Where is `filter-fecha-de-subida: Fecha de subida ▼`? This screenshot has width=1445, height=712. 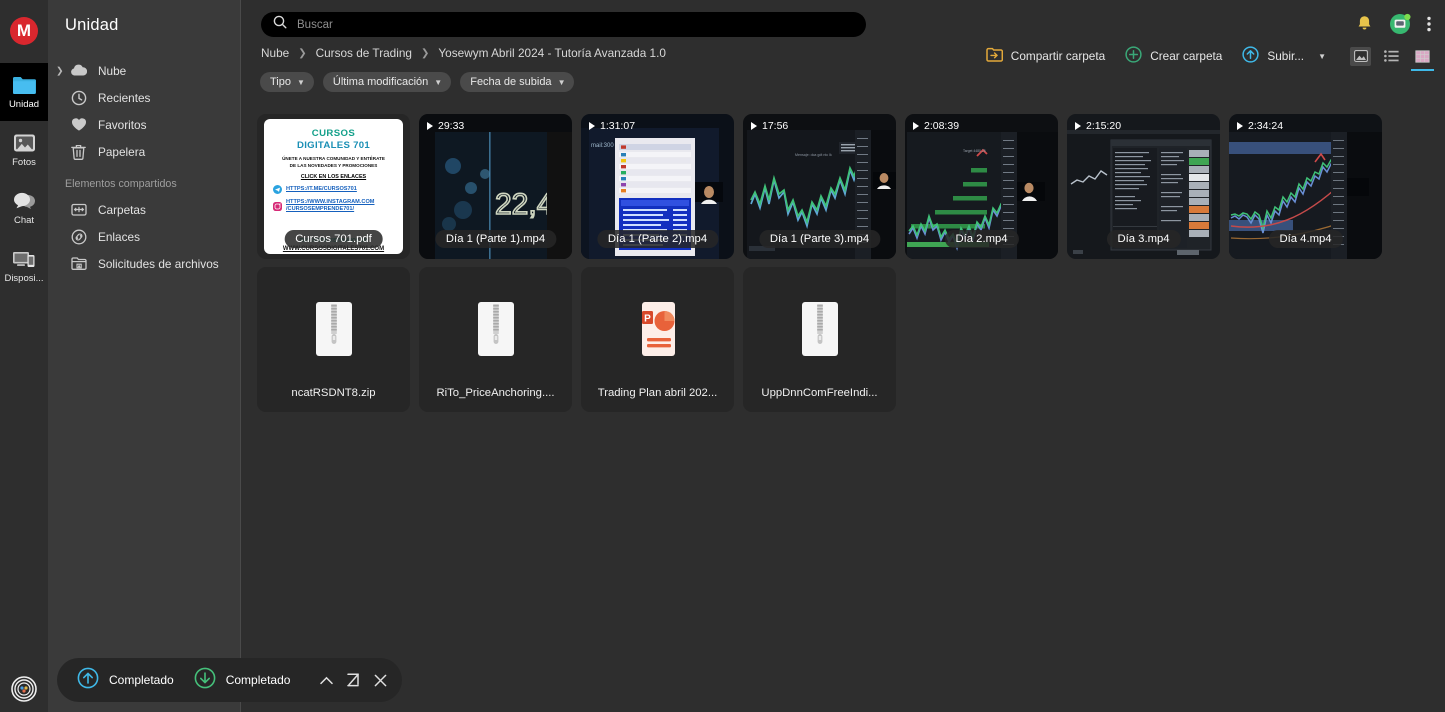 filter-fecha-de-subida: Fecha de subida ▼ is located at coordinates (517, 82).